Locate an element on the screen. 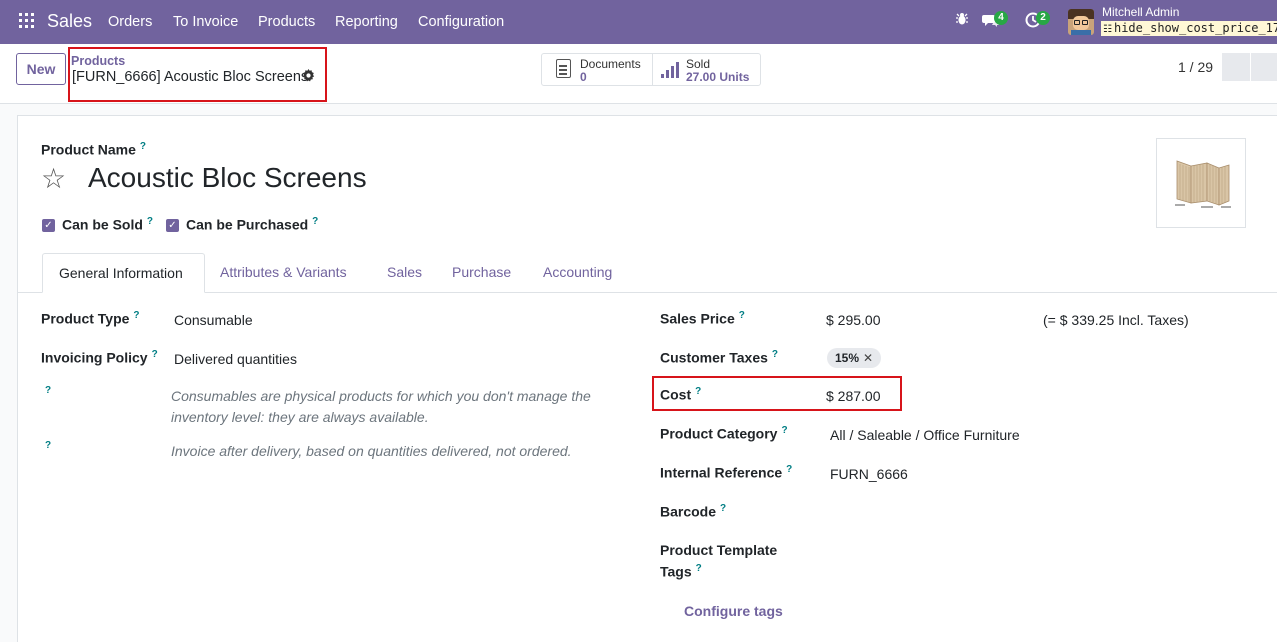 The height and width of the screenshot is (642, 1277). menu-orders: Orders is located at coordinates (130, 22).